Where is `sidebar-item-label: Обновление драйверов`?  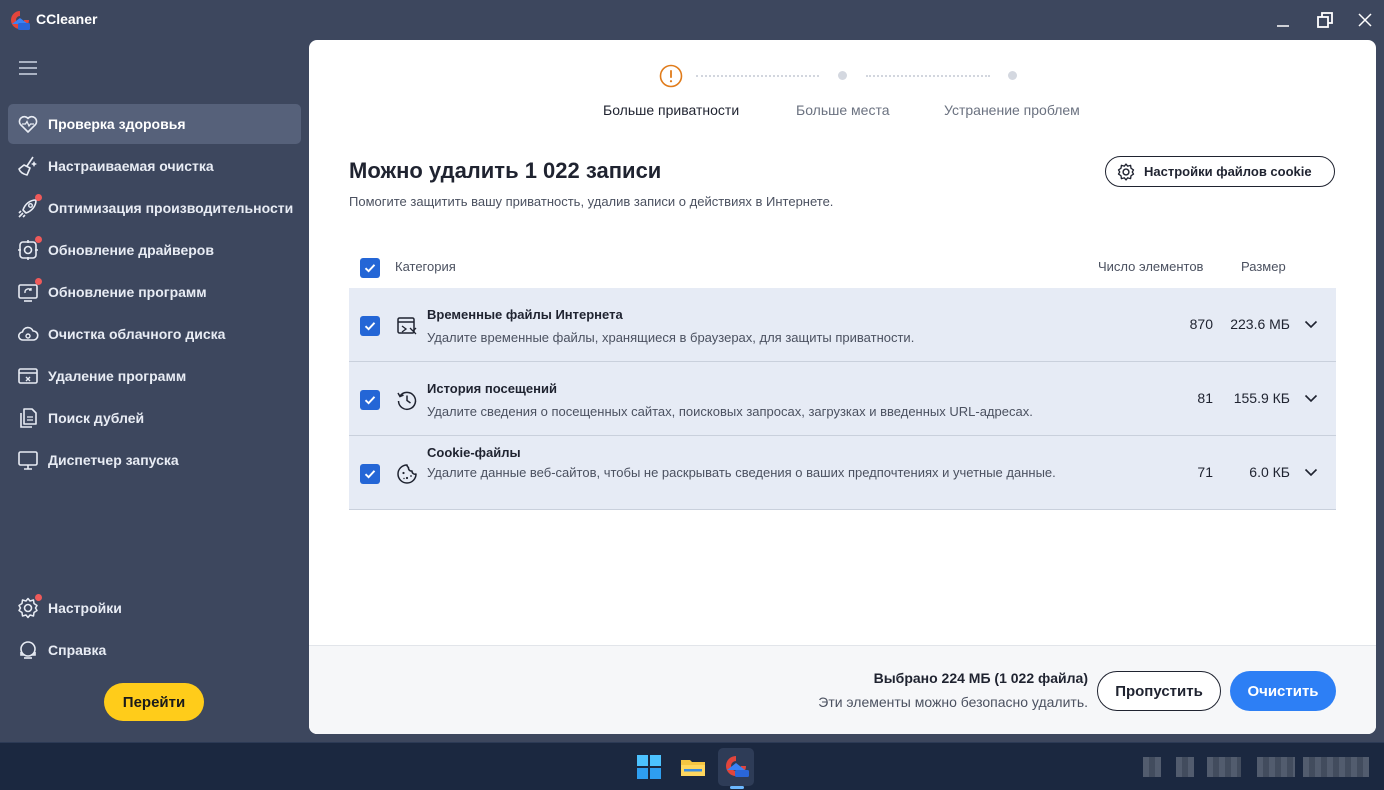
sidebar-item-label: Обновление драйверов is located at coordinates (131, 250).